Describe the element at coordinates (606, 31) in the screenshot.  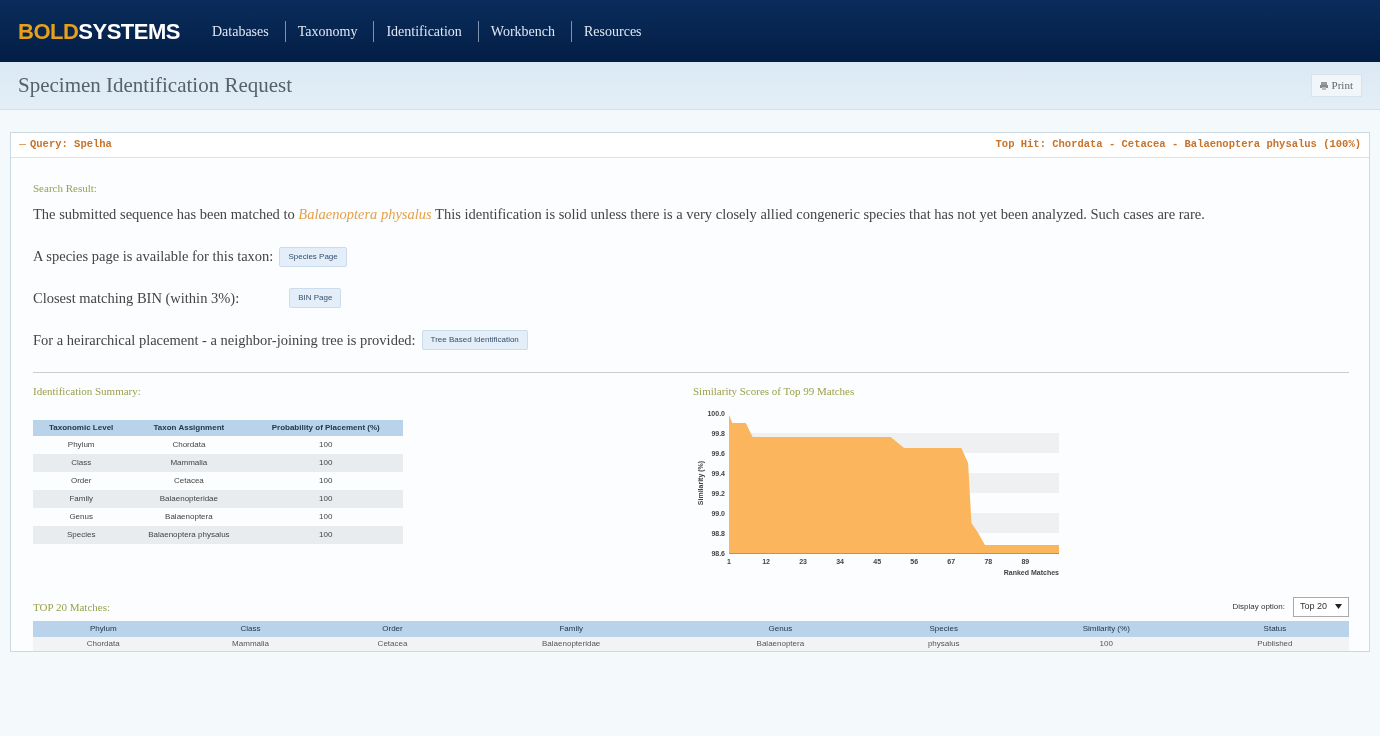
I see `nav-link: Resources` at that location.